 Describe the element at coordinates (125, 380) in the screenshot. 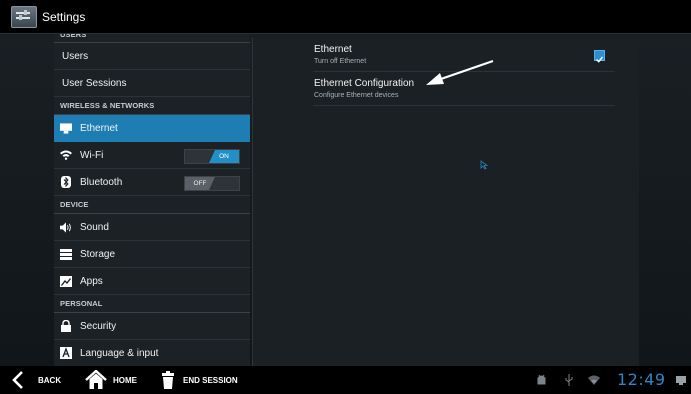

I see `home-label: HOME` at that location.